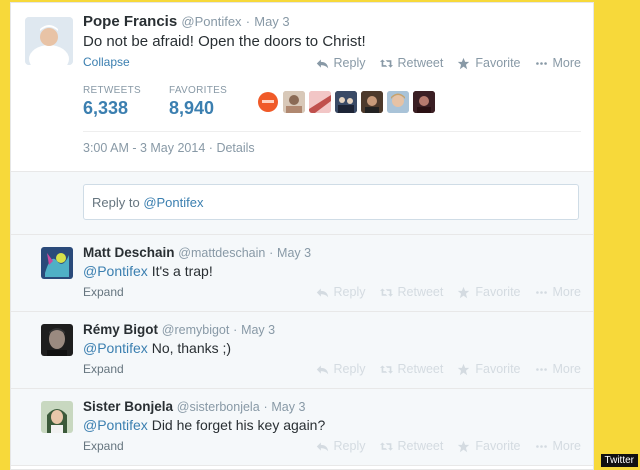 This screenshot has width=640, height=470. I want to click on author-handle: @remybigot, so click(196, 330).